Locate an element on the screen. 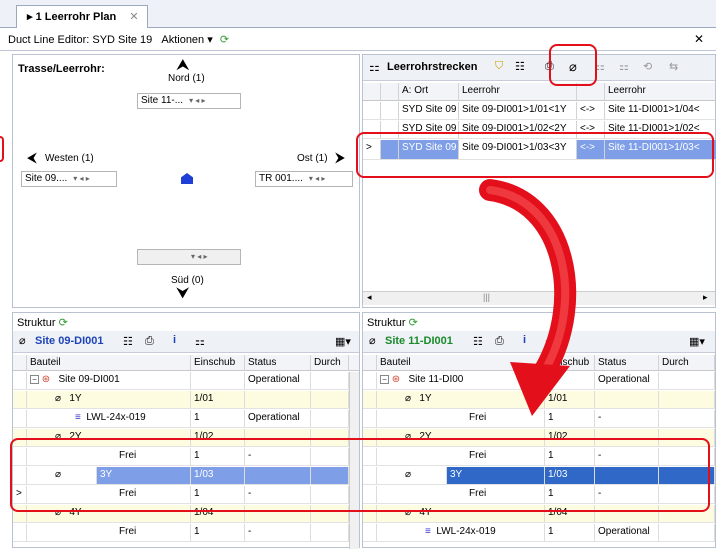 Image resolution: width=716 pixels, height=549 pixels. tab-leerrohr-plan: ▸ 1 Leerrohr Plan ✕ is located at coordinates (82, 16).